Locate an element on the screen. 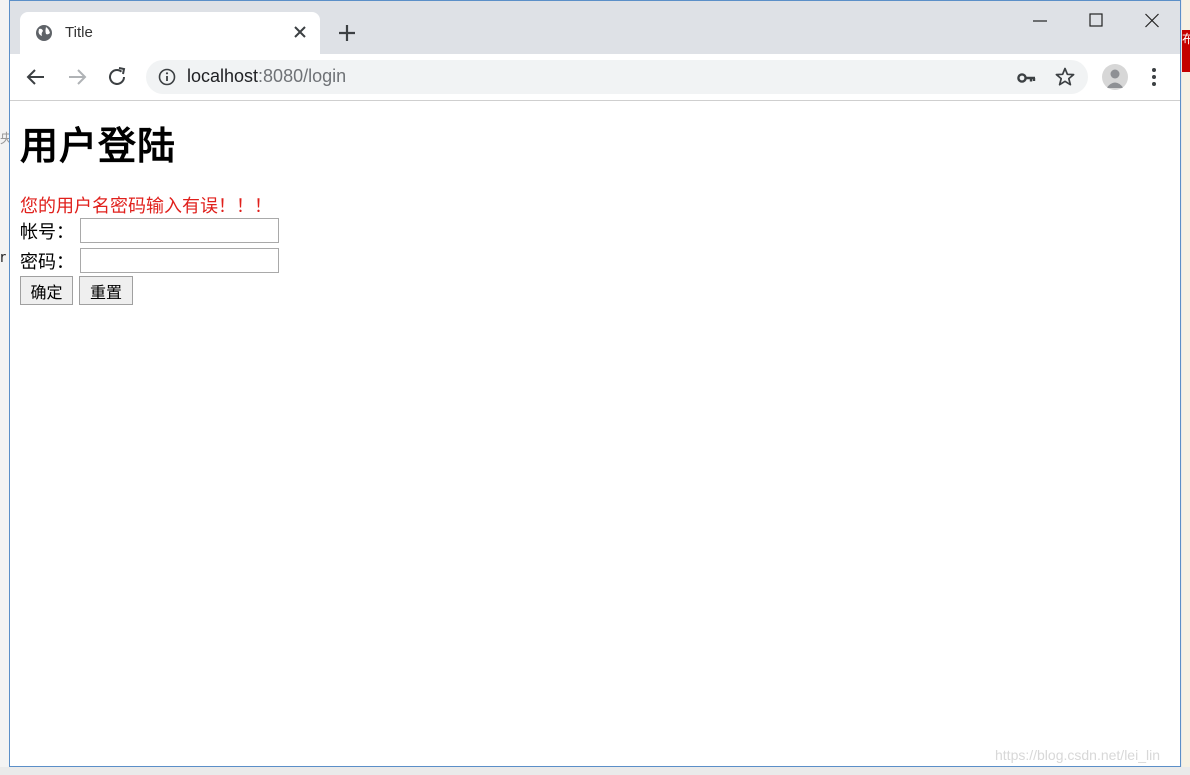  info-icon is located at coordinates (167, 77).